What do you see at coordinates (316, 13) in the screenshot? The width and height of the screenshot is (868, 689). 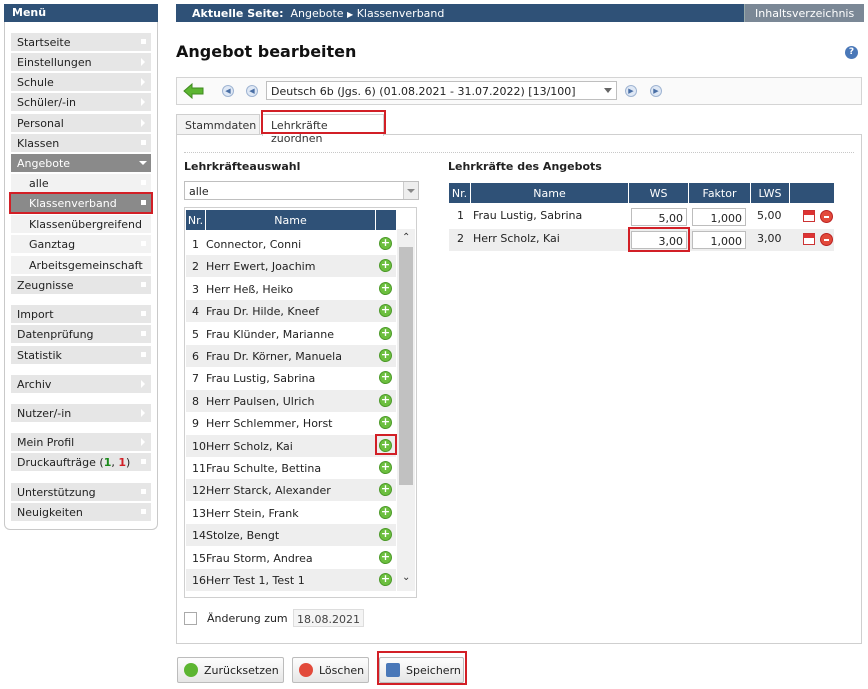 I see `breadcrumb-angebote: Angebote` at bounding box center [316, 13].